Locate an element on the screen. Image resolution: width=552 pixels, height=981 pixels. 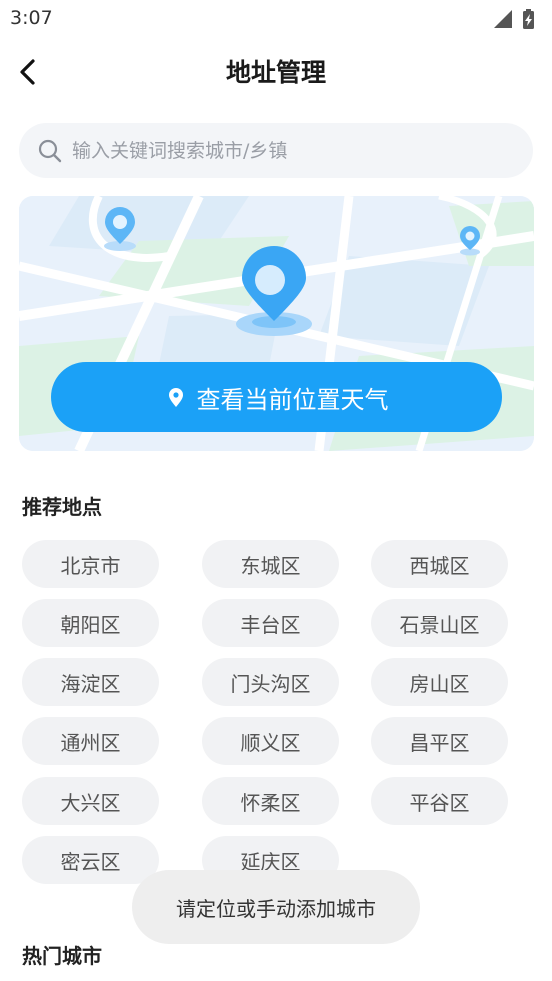
recommended-chip: 丰台区 is located at coordinates (270, 623).